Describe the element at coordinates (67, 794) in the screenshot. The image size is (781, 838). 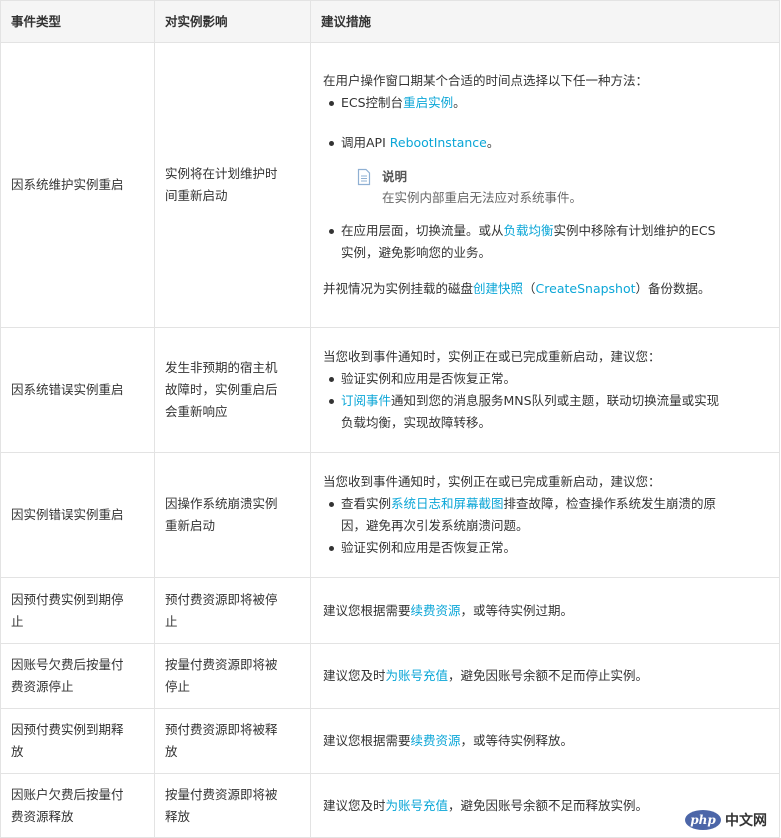
I see `event-type-text: 因账户欠费后按量付` at that location.